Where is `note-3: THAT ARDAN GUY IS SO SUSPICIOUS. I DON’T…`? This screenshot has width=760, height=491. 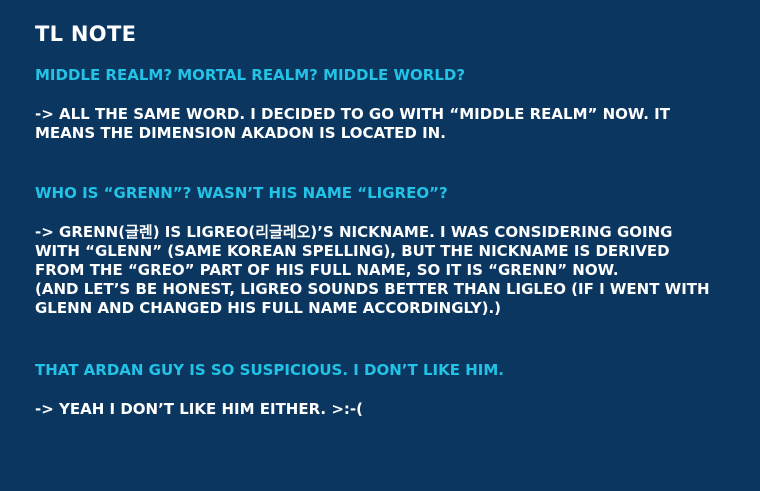 note-3: THAT ARDAN GUY IS SO SUSPICIOUS. I DON’T… is located at coordinates (382, 389).